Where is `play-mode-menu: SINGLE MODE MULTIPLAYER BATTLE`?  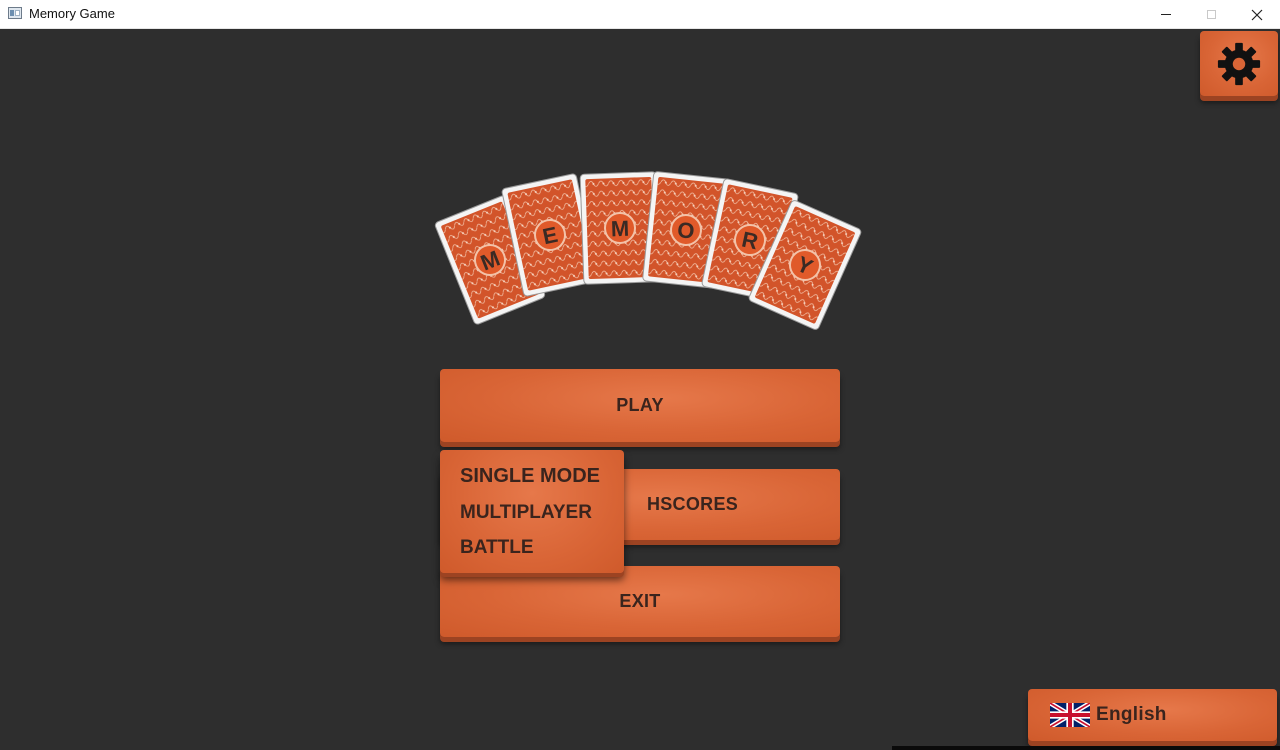 play-mode-menu: SINGLE MODE MULTIPLAYER BATTLE is located at coordinates (532, 511).